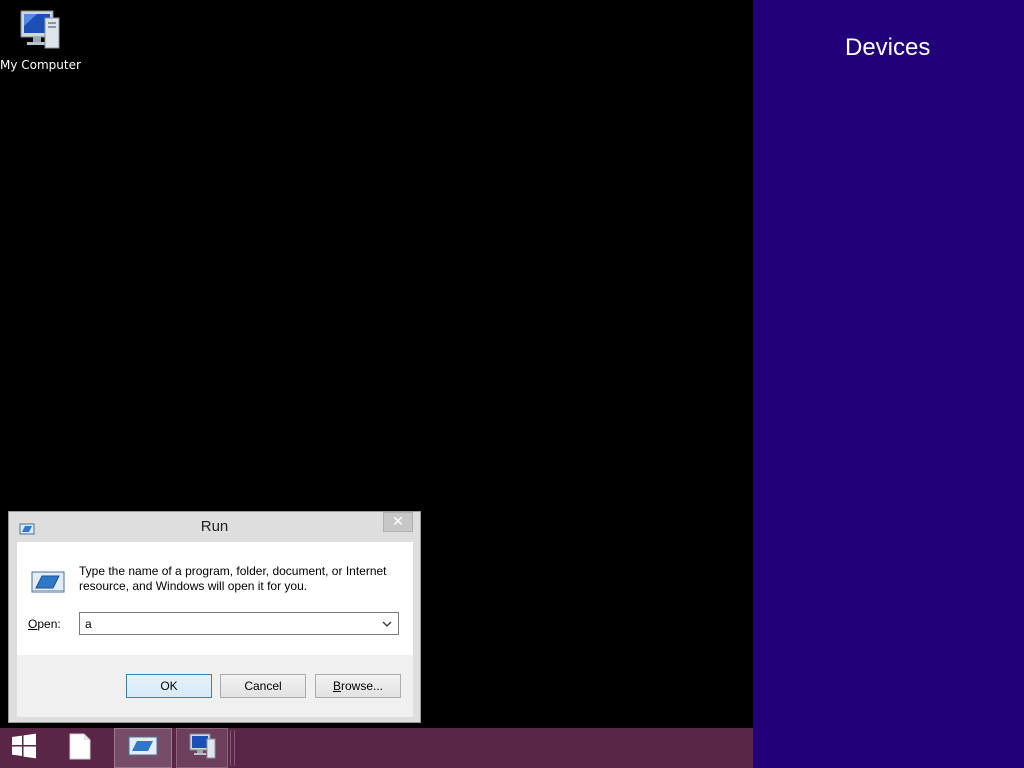 The height and width of the screenshot is (768, 1024). I want to click on windows-logo-icon, so click(24, 748).